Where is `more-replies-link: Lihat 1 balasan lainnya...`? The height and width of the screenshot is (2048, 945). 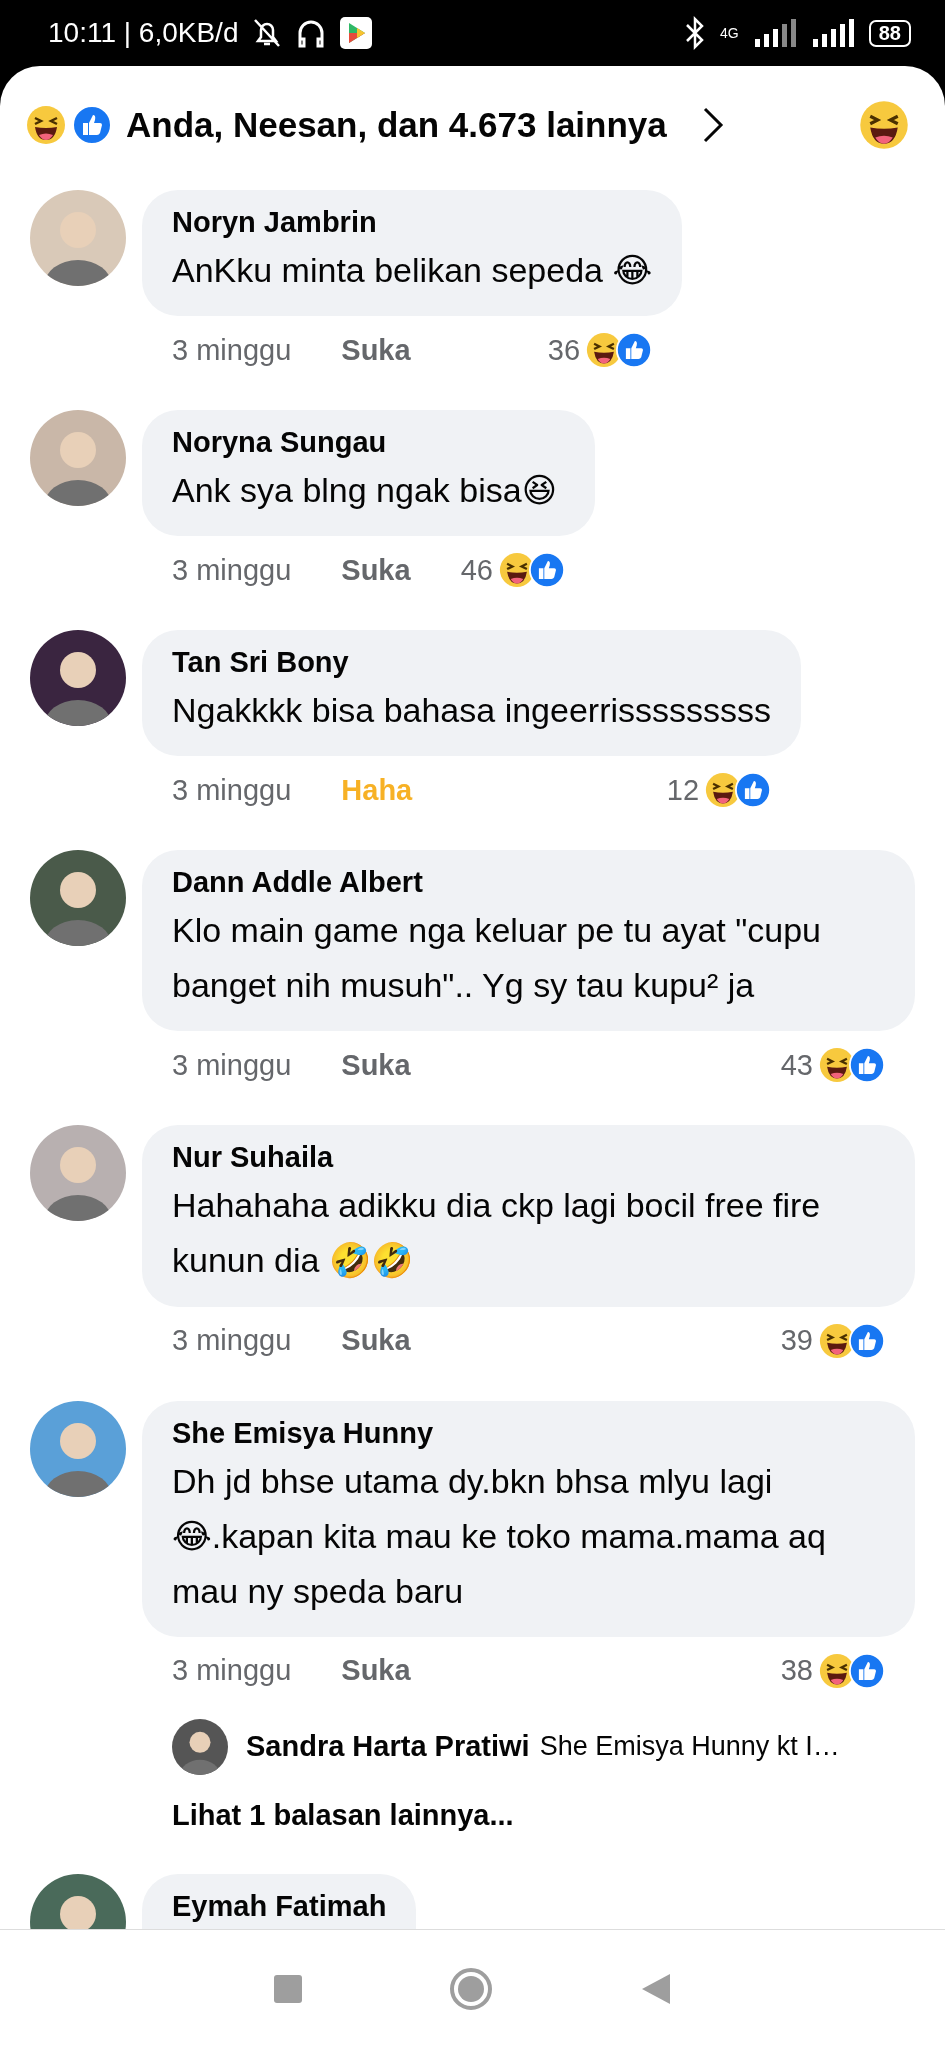
more-replies-link: Lihat 1 balasan lainnya... is located at coordinates (528, 1803).